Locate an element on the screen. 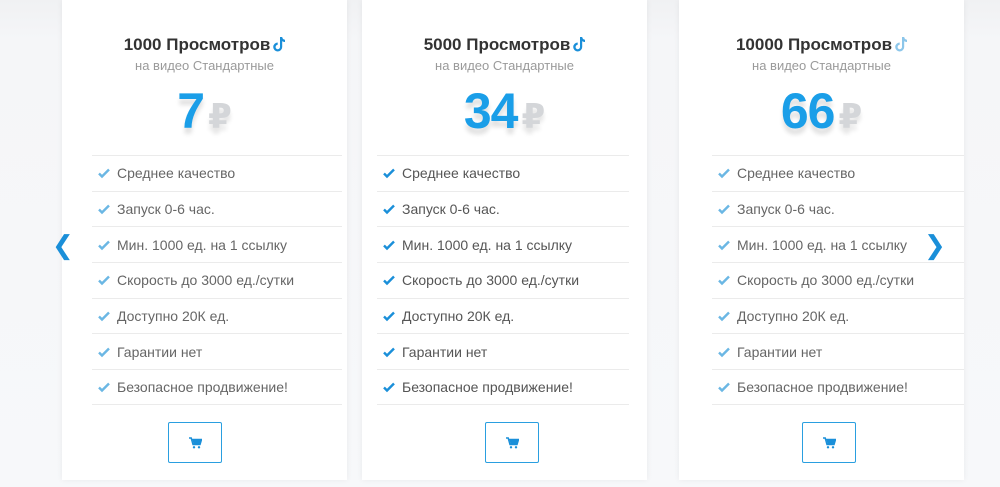  plan-title: 5000 Просмотров is located at coordinates (504, 45).